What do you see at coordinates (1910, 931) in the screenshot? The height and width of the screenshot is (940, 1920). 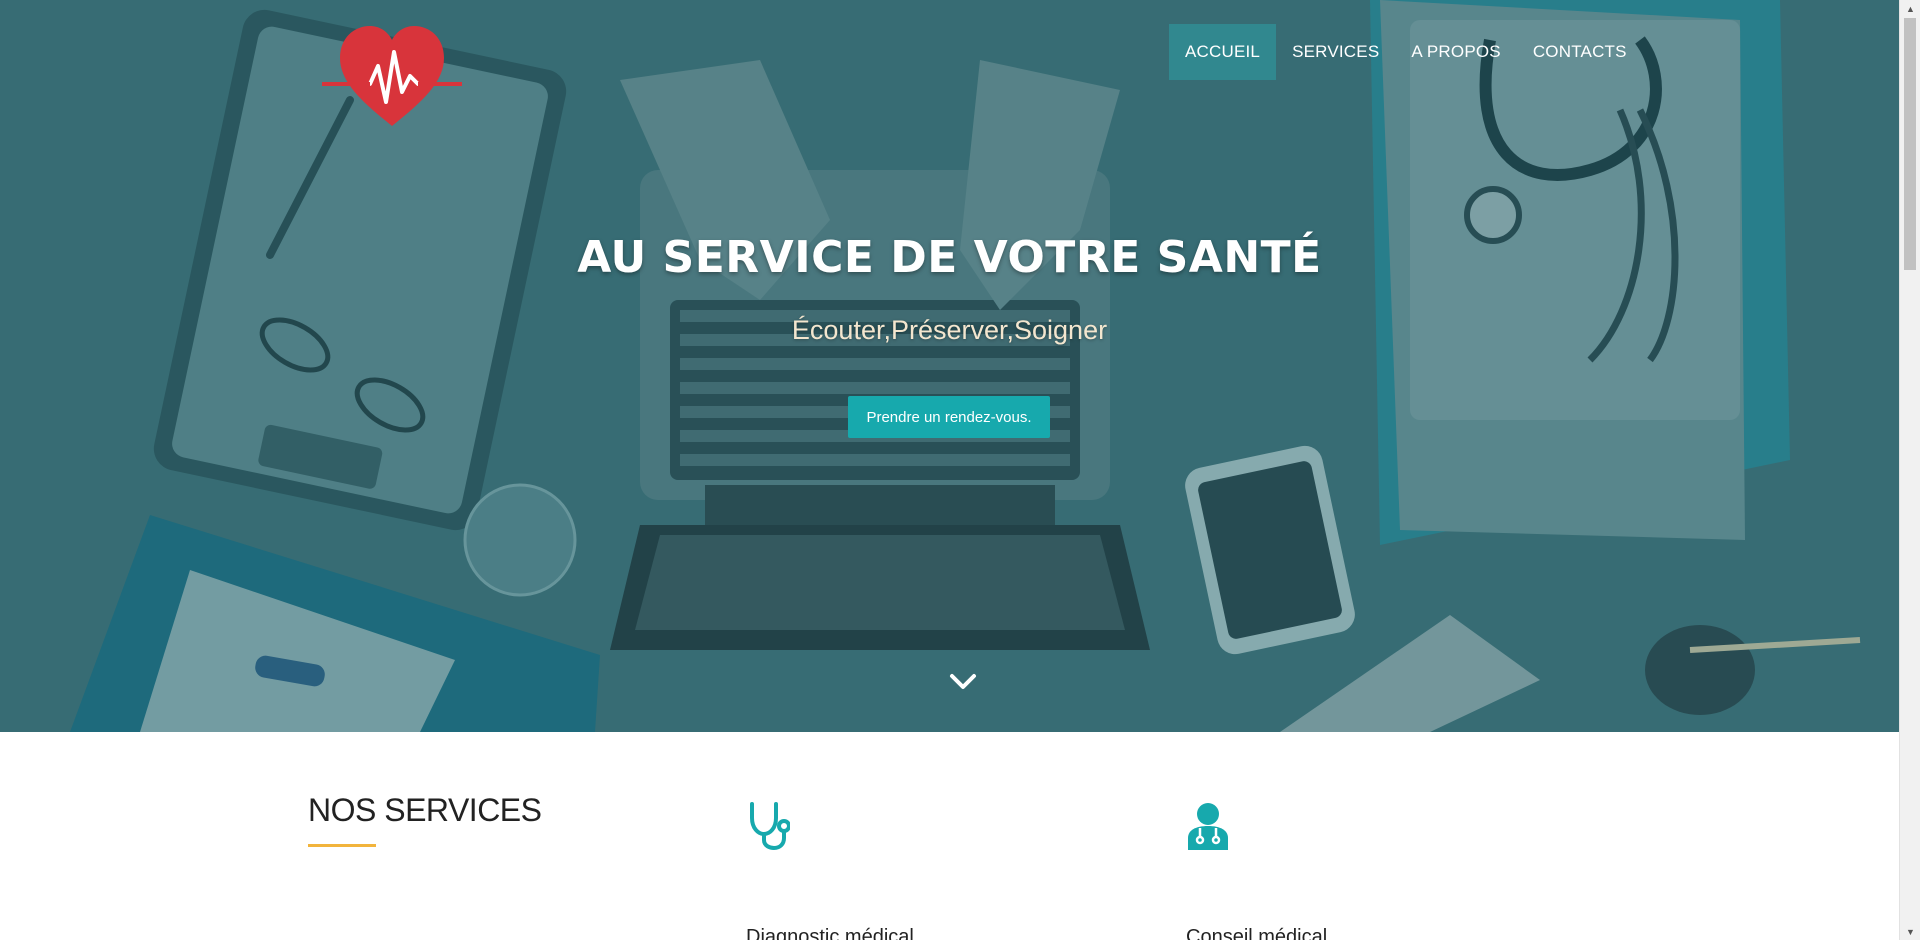 I see `scroll-down-arrow-icon: ▼` at bounding box center [1910, 931].